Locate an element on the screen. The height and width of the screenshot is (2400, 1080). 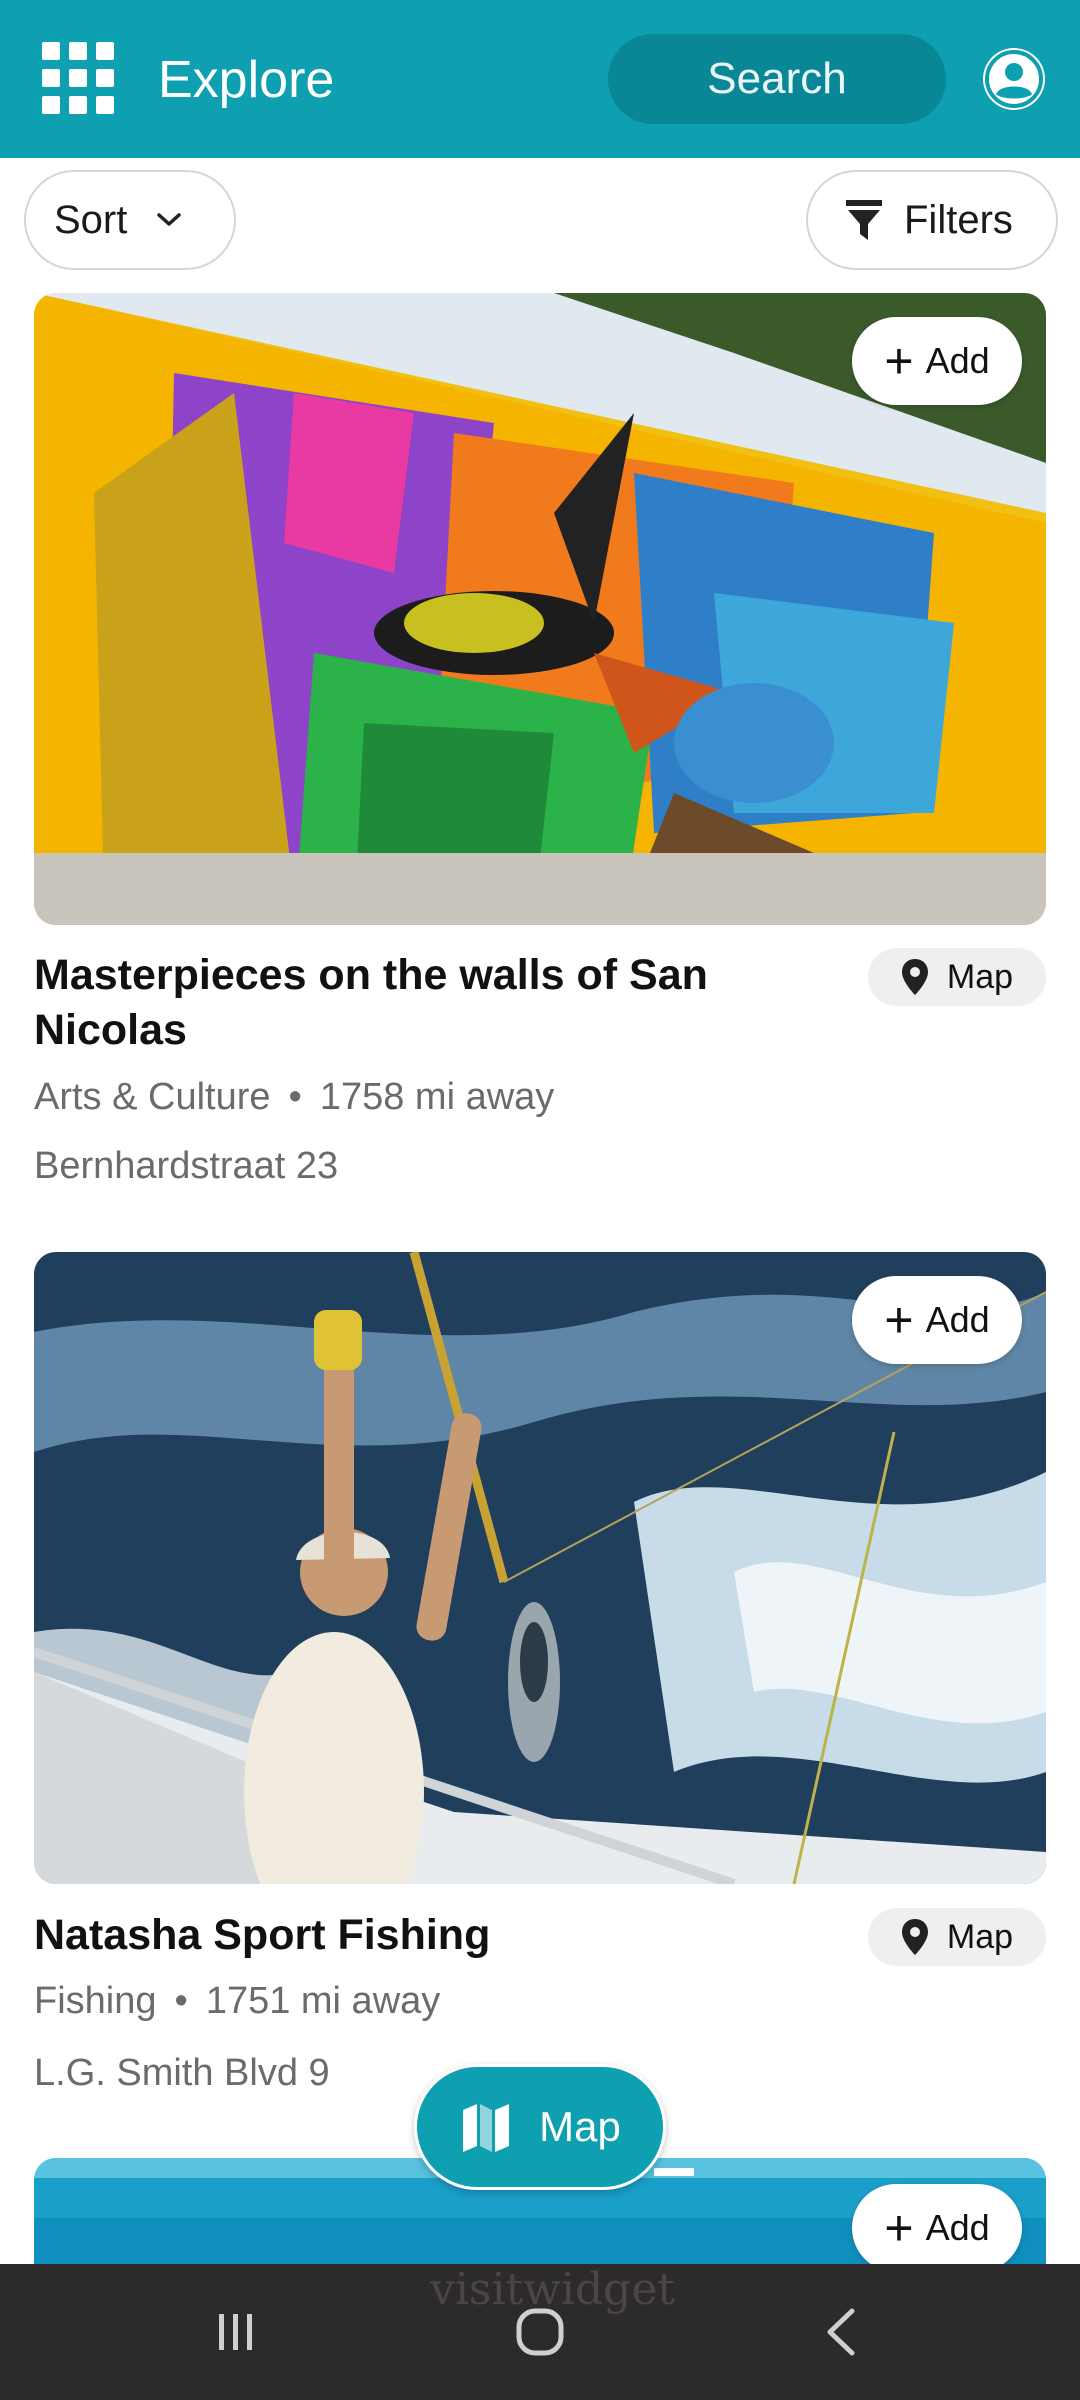
account-icon is located at coordinates (1014, 79).